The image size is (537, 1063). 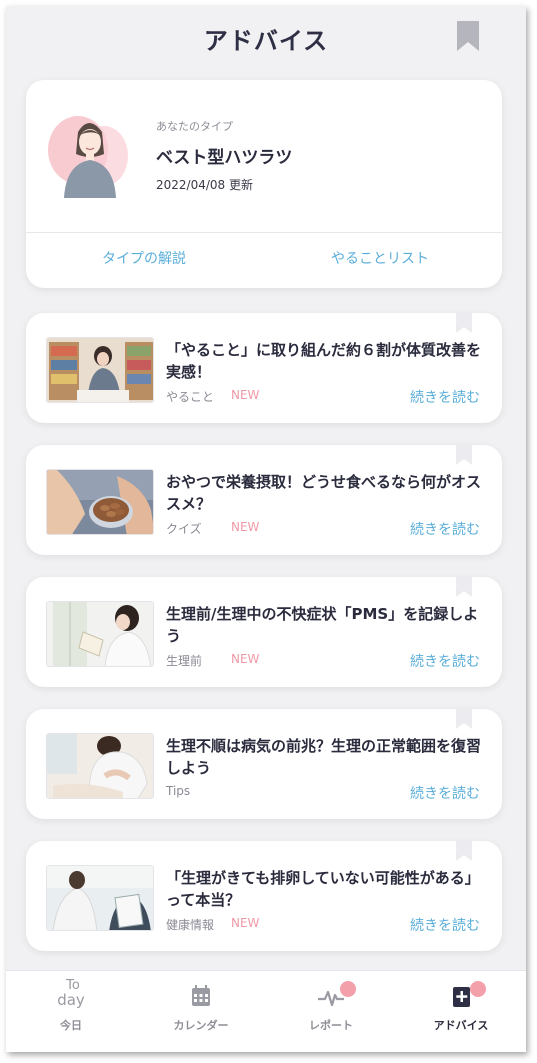 I want to click on article-category: Tips, so click(x=178, y=791).